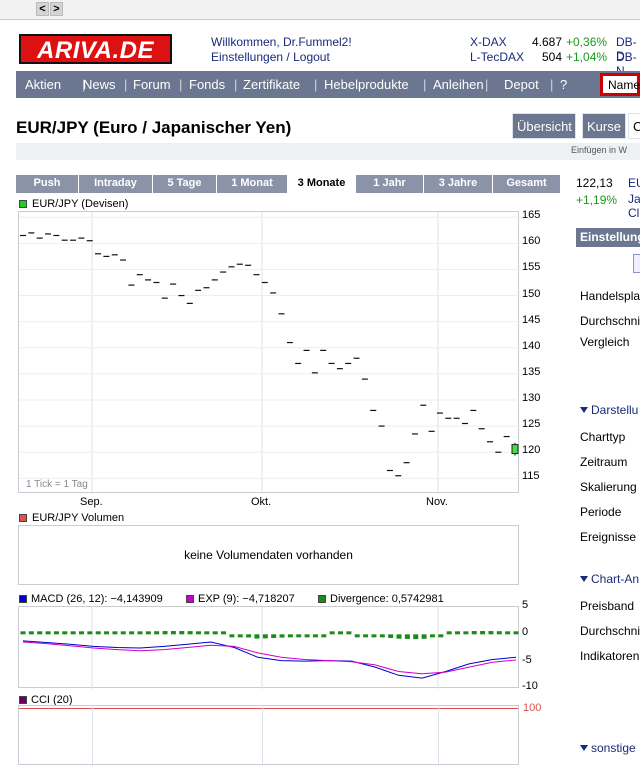 The width and height of the screenshot is (640, 766). What do you see at coordinates (525, 632) in the screenshot?
I see `macd-y-tick-label: 0` at bounding box center [525, 632].